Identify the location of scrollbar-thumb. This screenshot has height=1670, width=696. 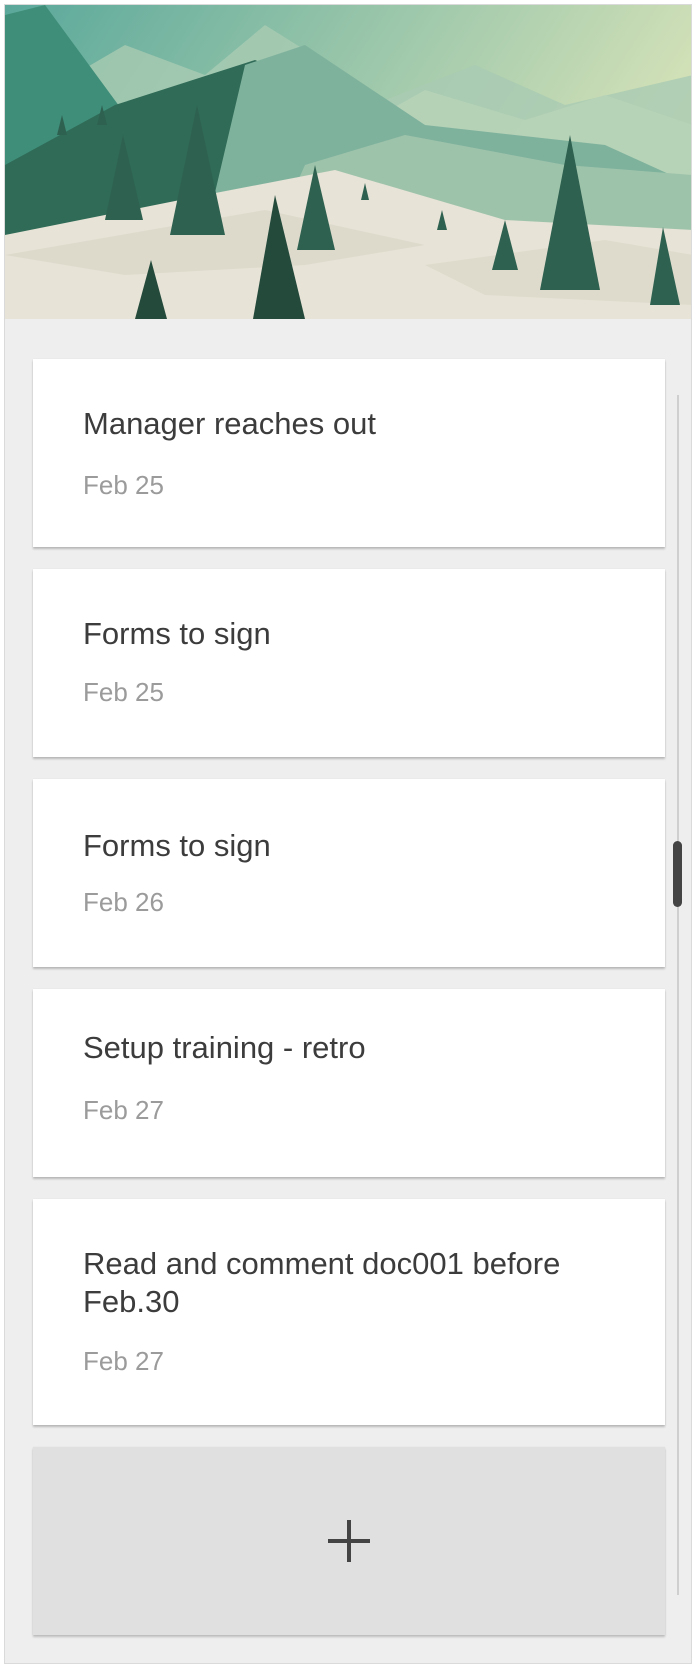
(677, 874).